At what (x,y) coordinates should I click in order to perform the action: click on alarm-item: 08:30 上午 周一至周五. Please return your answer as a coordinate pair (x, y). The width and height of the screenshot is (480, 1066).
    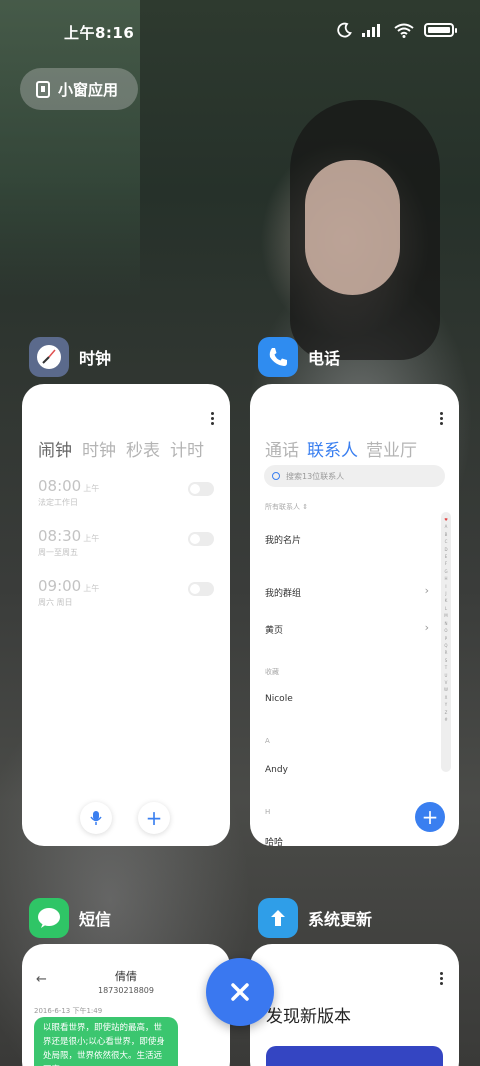
    Looking at the image, I should click on (126, 546).